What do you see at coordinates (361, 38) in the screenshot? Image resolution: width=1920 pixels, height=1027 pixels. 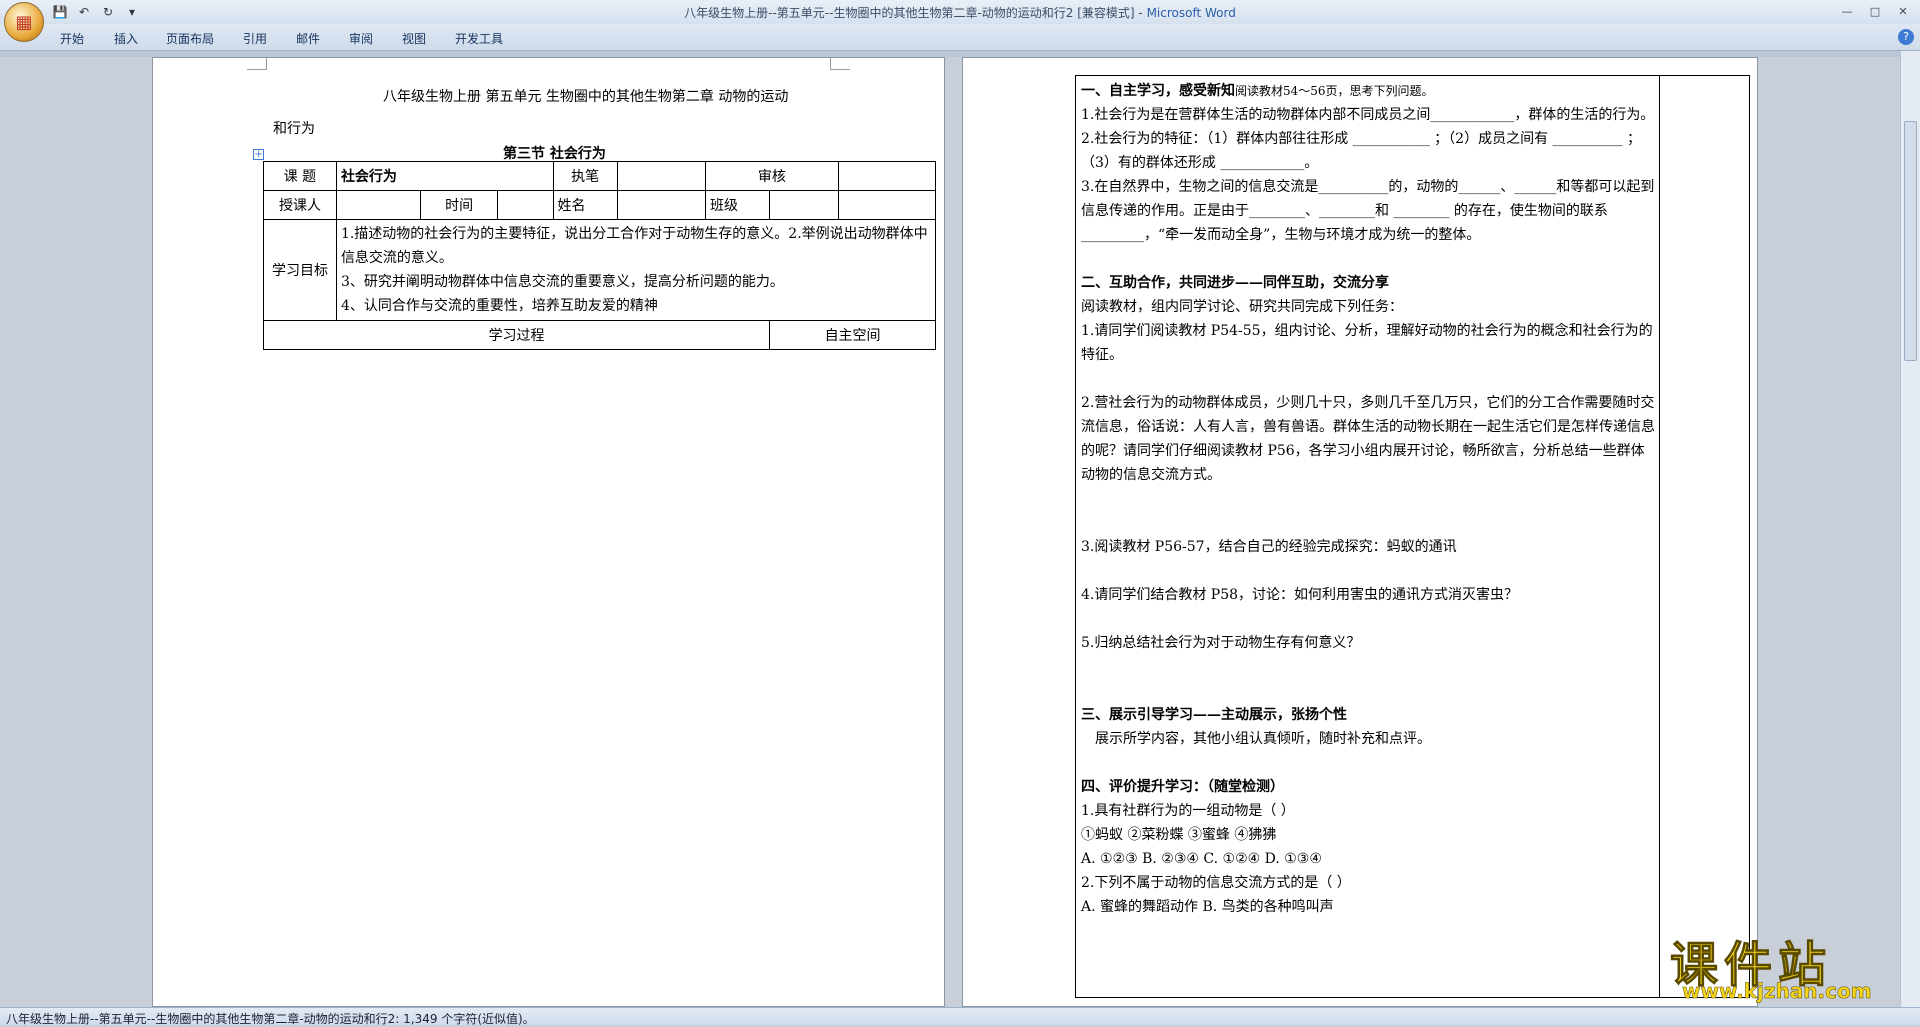 I see `tab-review: 审阅` at bounding box center [361, 38].